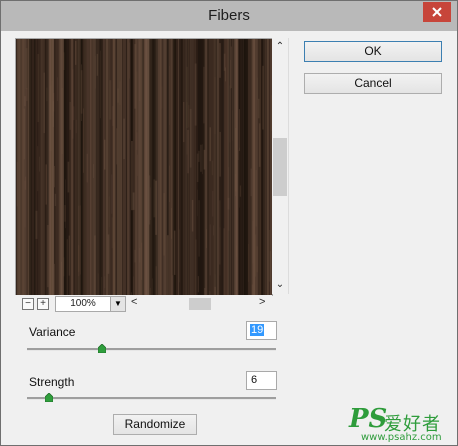 Image resolution: width=458 pixels, height=446 pixels. Describe the element at coordinates (151, 398) in the screenshot. I see `strength-slider-track` at that location.